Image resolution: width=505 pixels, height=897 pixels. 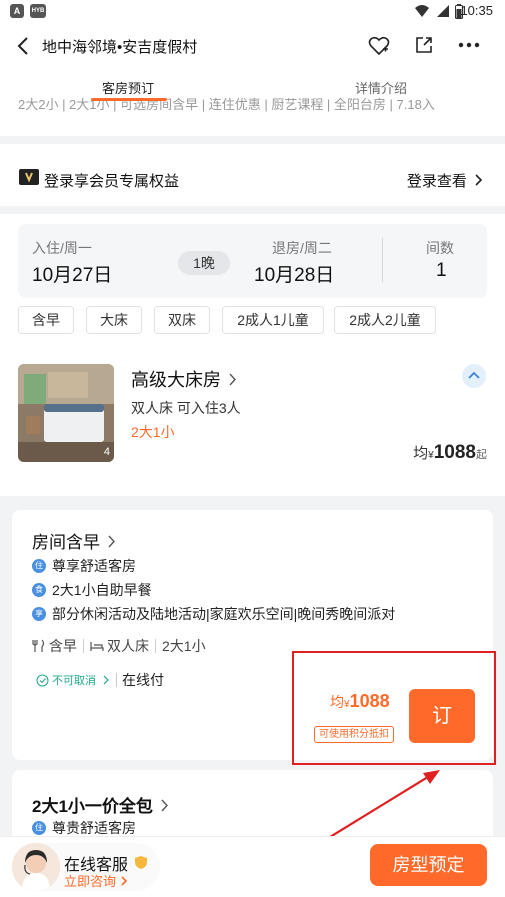 What do you see at coordinates (186, 408) in the screenshot?
I see `room-description: 双人床 可入住3人` at bounding box center [186, 408].